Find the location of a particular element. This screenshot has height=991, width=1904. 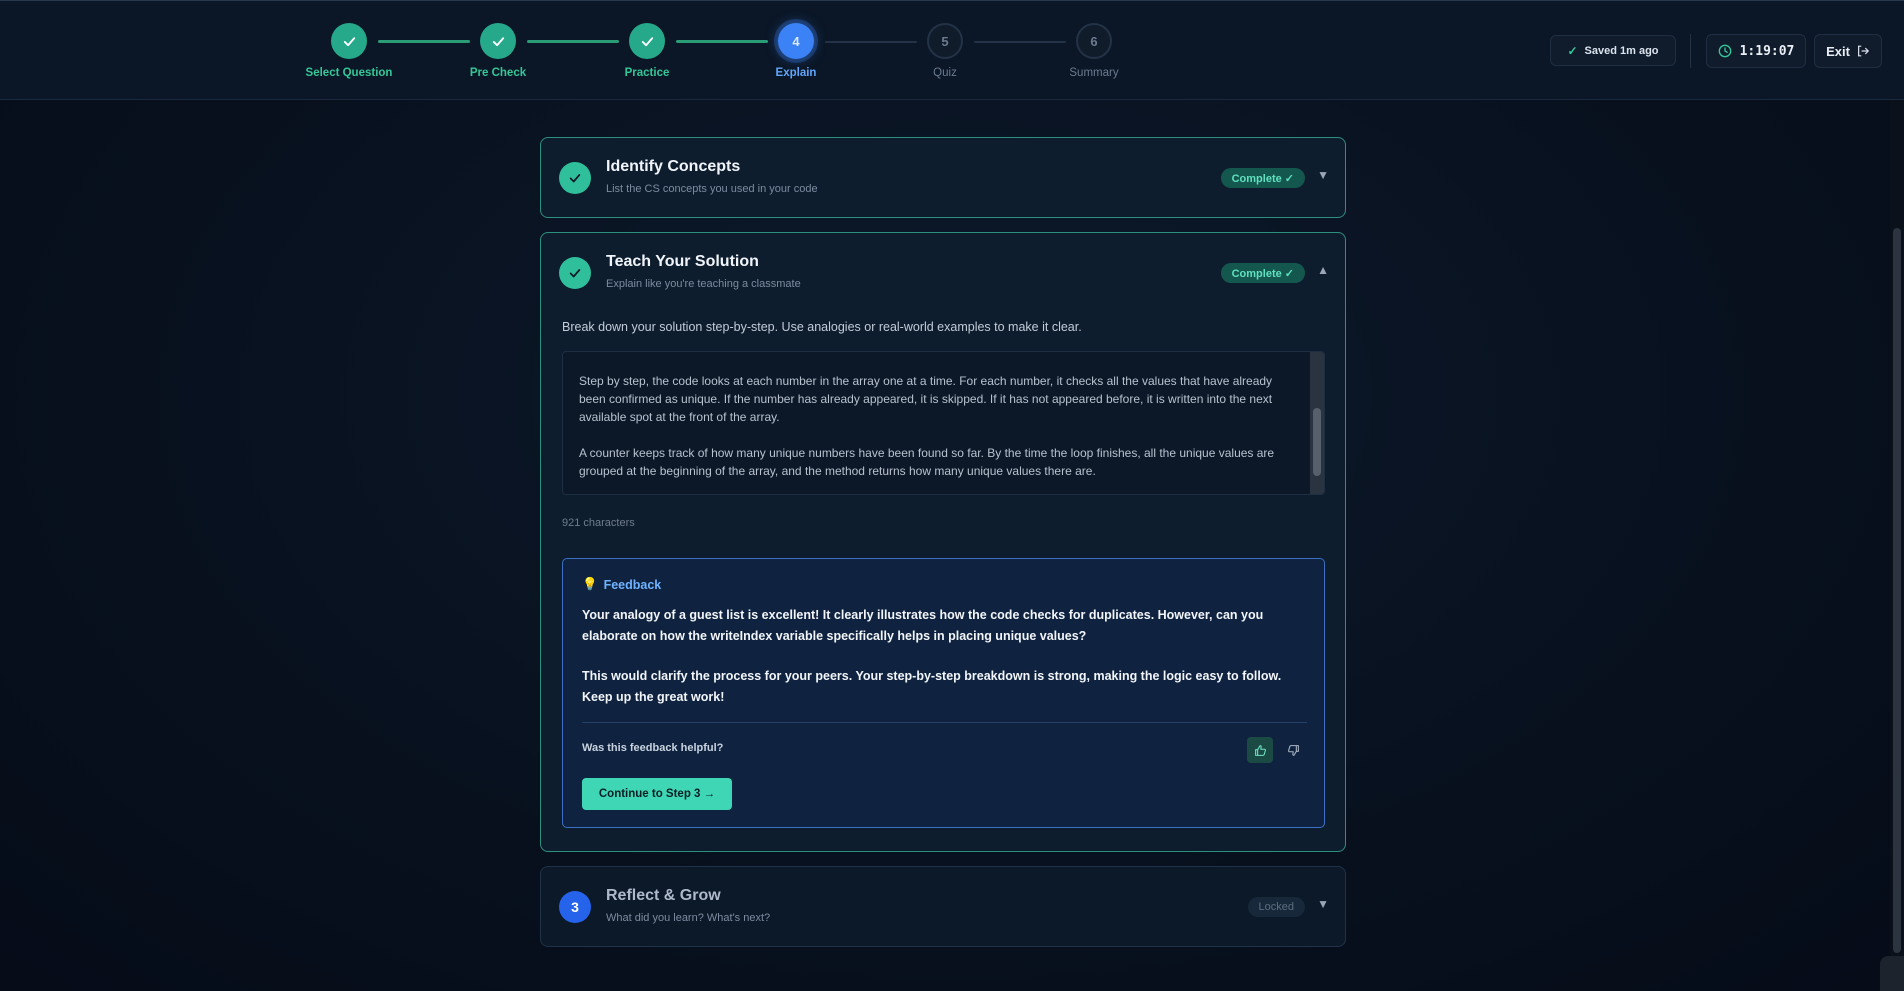

step-explain: 4 Explain is located at coordinates (796, 51).